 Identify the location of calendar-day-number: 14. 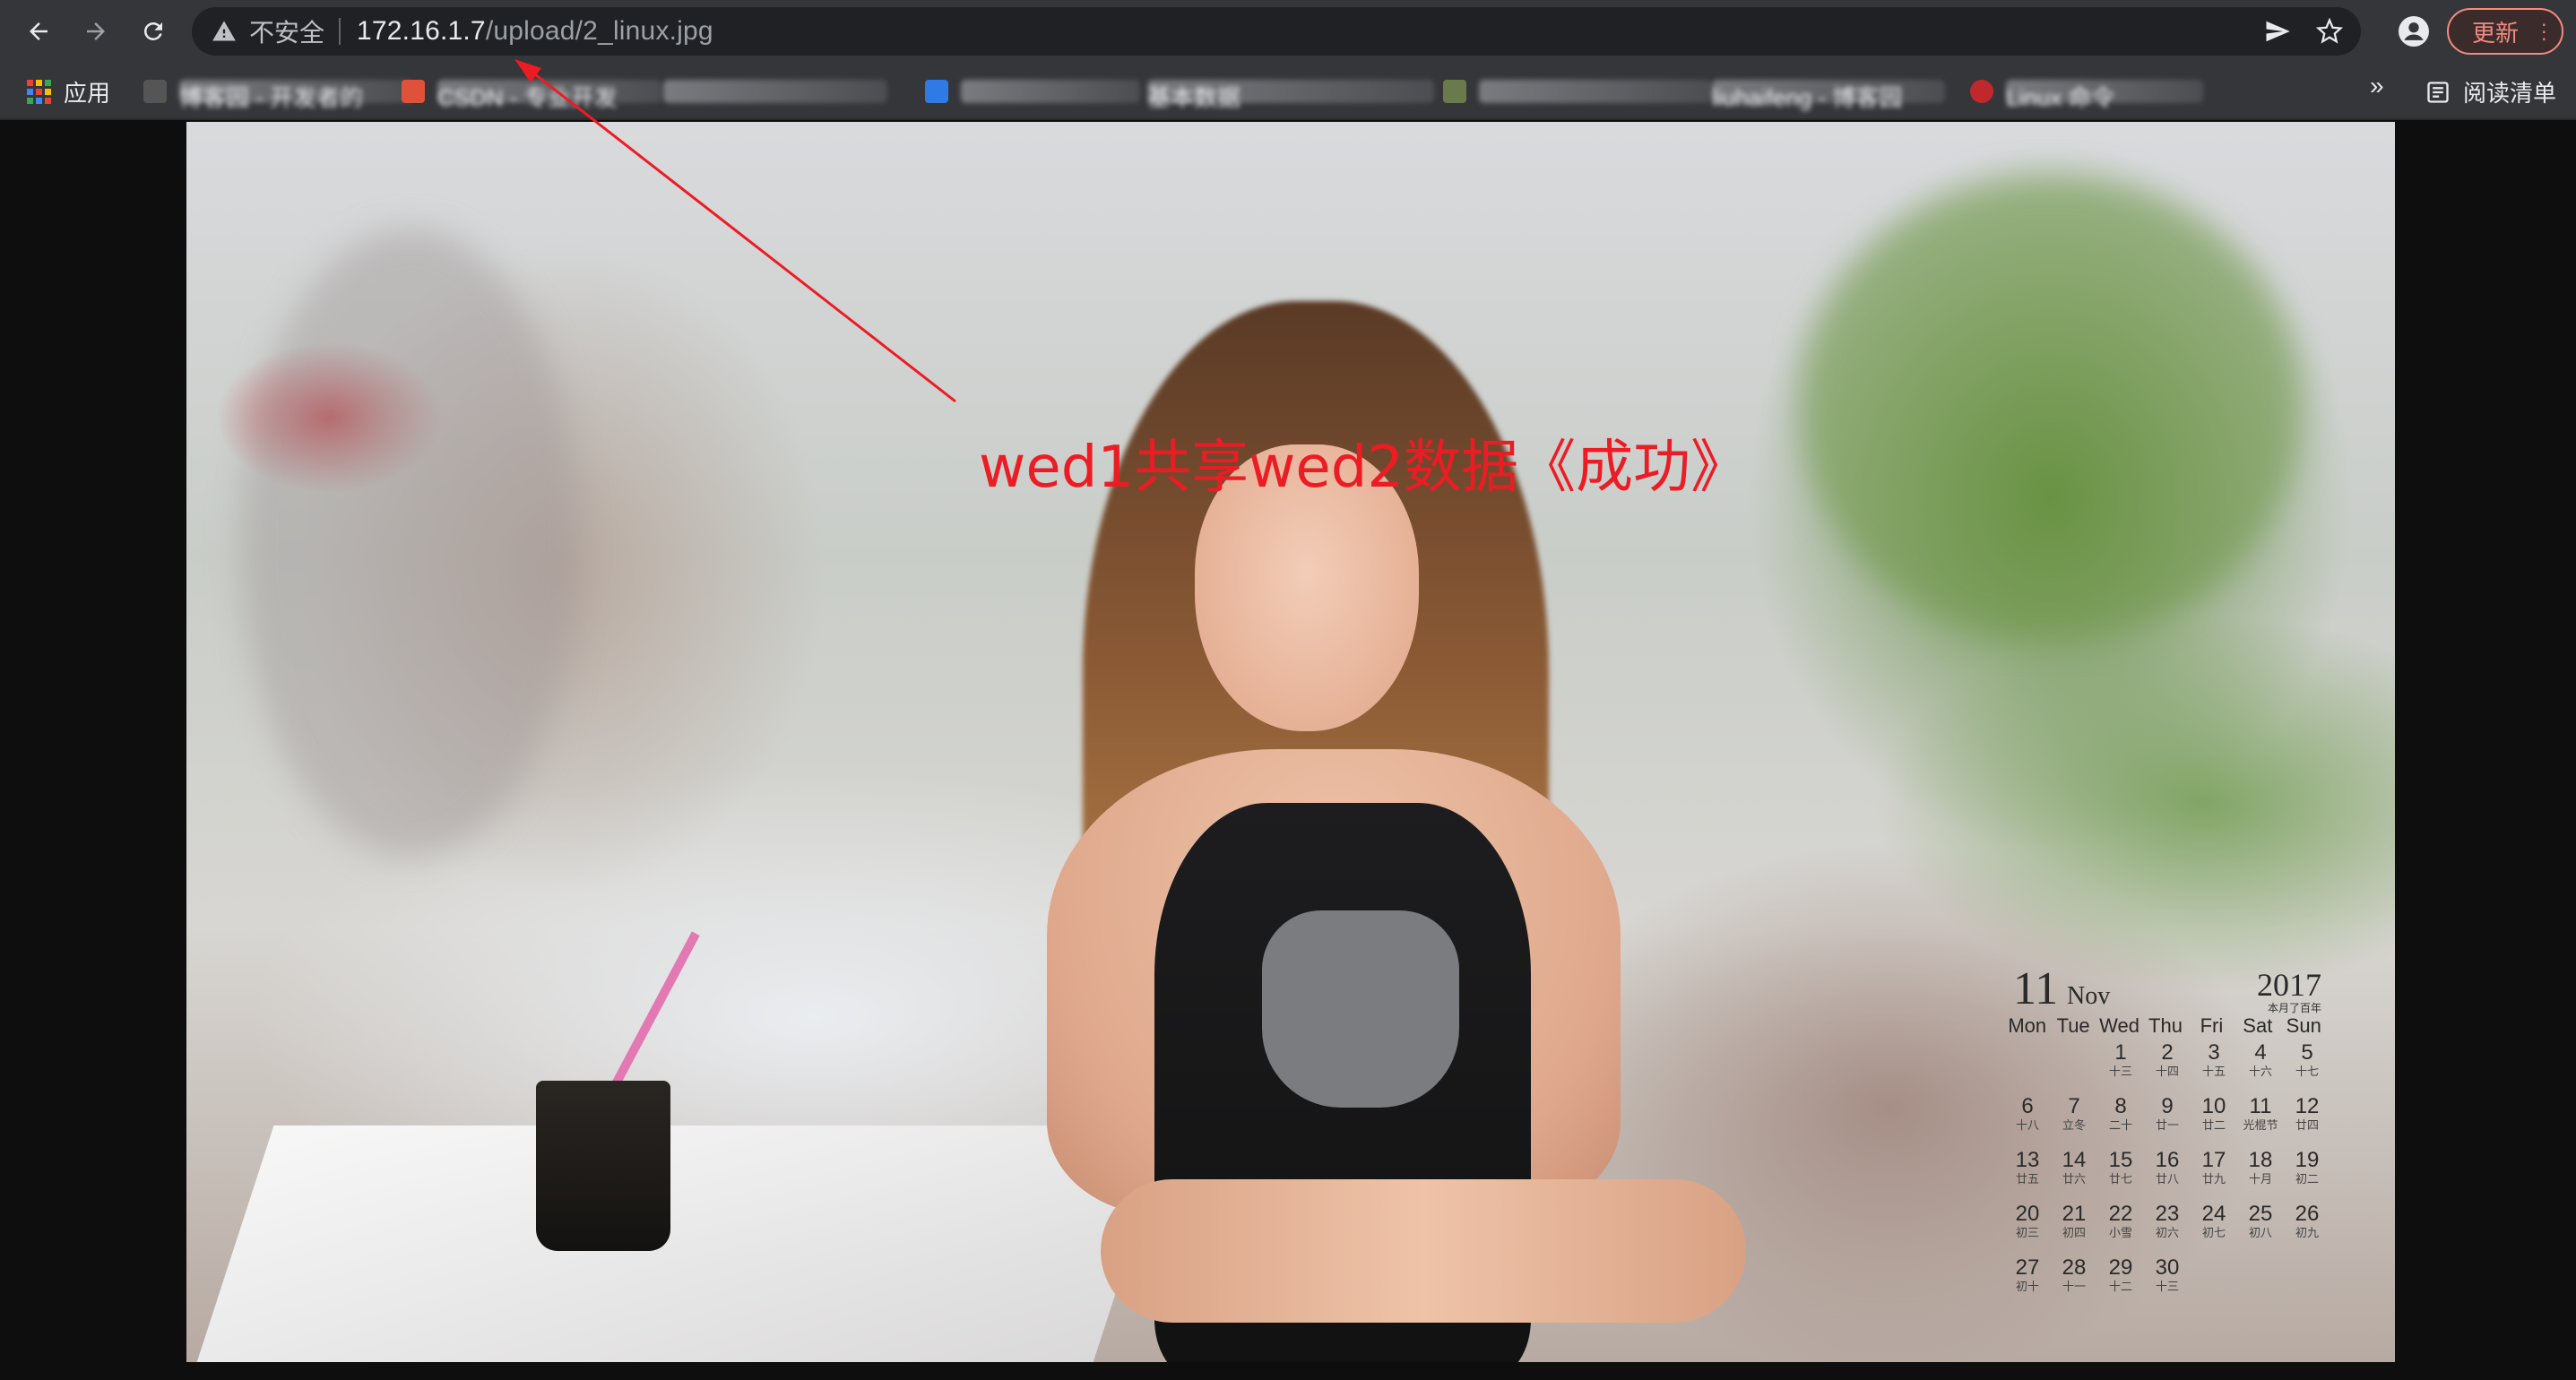
(2074, 1160).